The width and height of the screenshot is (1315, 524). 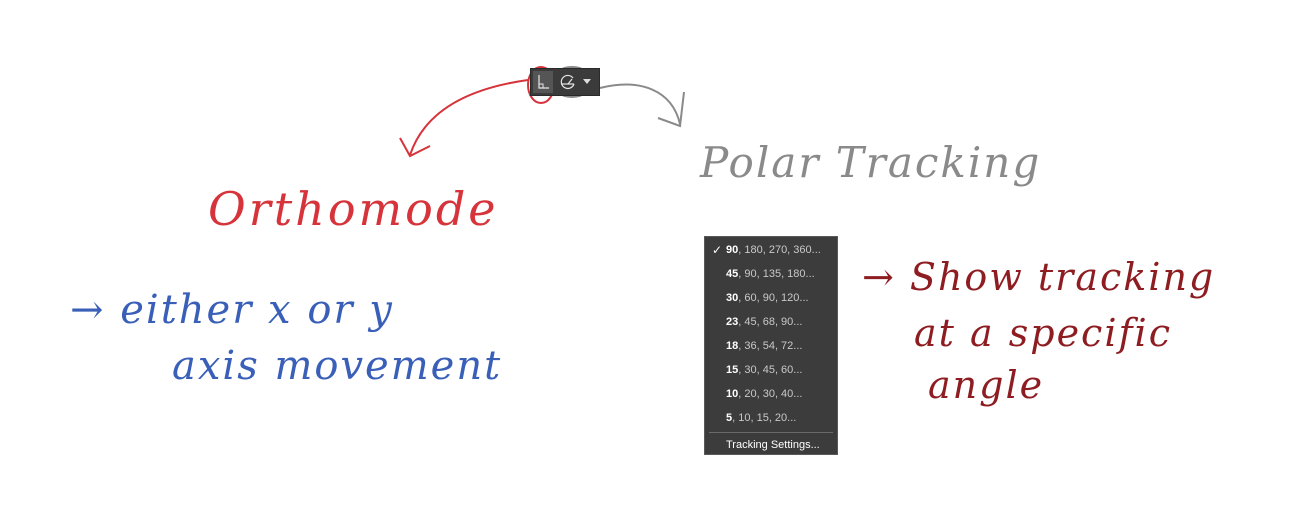 What do you see at coordinates (337, 366) in the screenshot?
I see `ortho-note-line2: axis movement` at bounding box center [337, 366].